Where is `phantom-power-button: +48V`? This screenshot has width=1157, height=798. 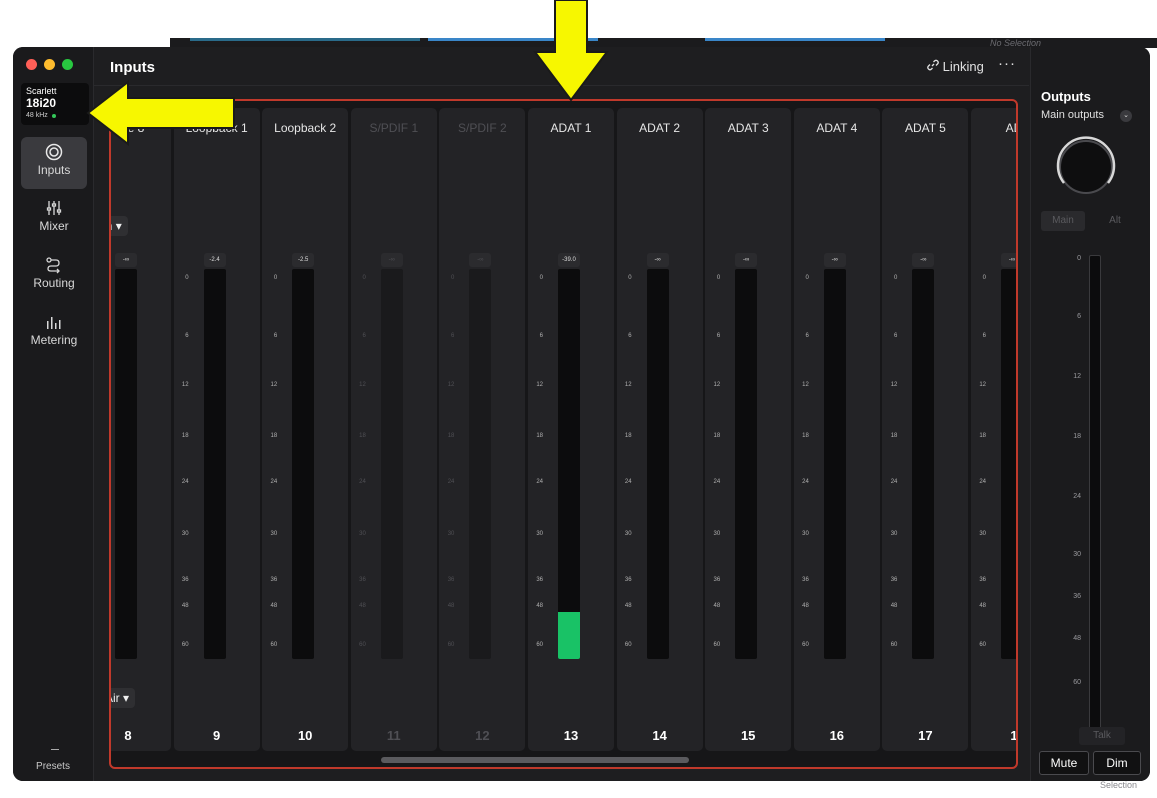
phantom-power-button: +48V is located at coordinates (111, 673).